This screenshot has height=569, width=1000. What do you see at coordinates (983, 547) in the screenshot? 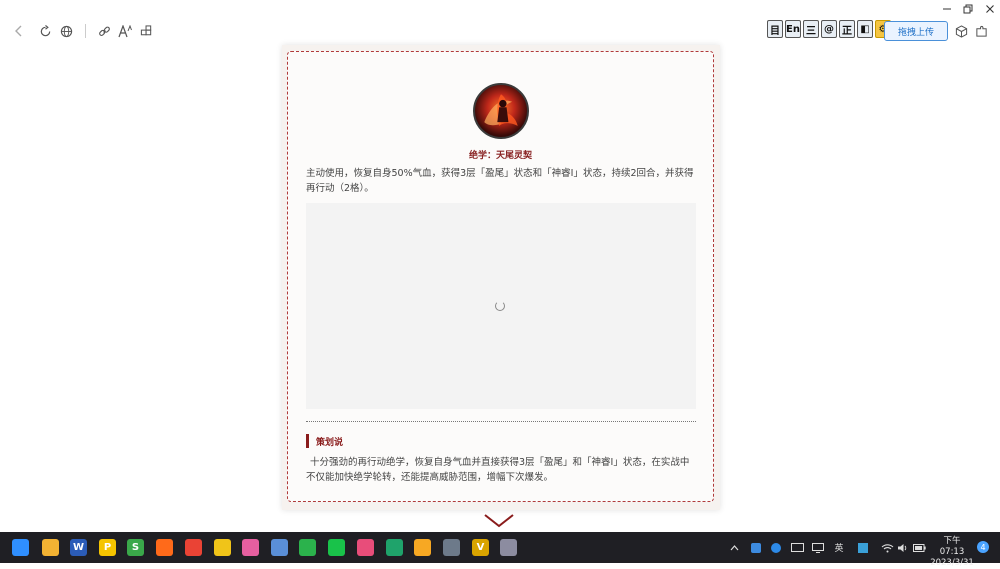
I see `notification-badge: 4` at bounding box center [983, 547].